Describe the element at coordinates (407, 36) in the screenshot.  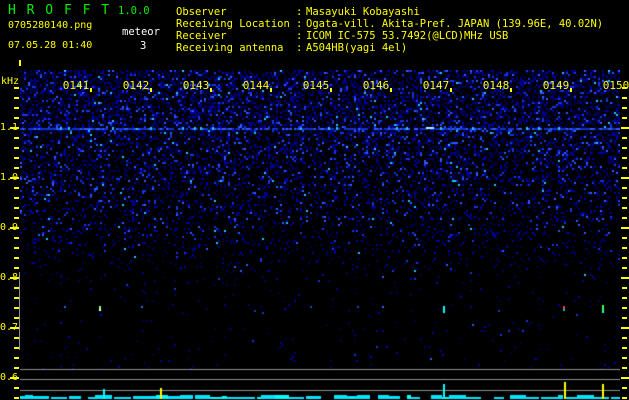
I see `info-value: ICOM IC-575 53.7492(@LCD)MHz USB` at that location.